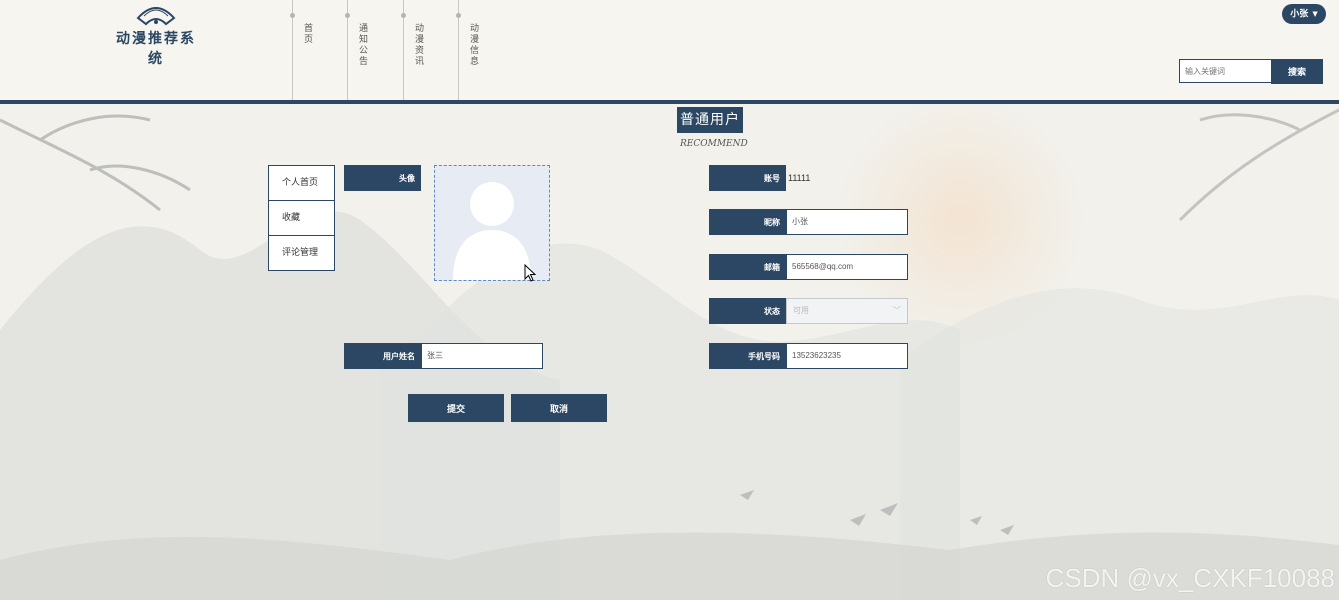  Describe the element at coordinates (301, 183) in the screenshot. I see `side-item-personal-home: 个人首页` at that location.